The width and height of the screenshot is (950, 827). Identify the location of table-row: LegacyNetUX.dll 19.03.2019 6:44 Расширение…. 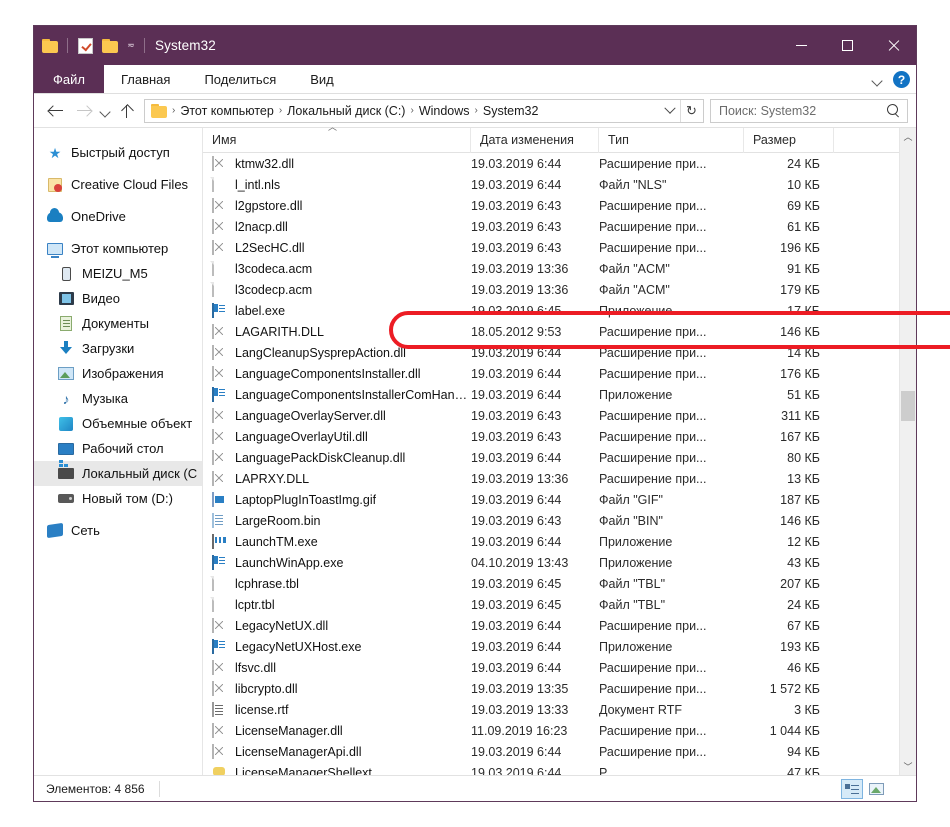
(559, 625).